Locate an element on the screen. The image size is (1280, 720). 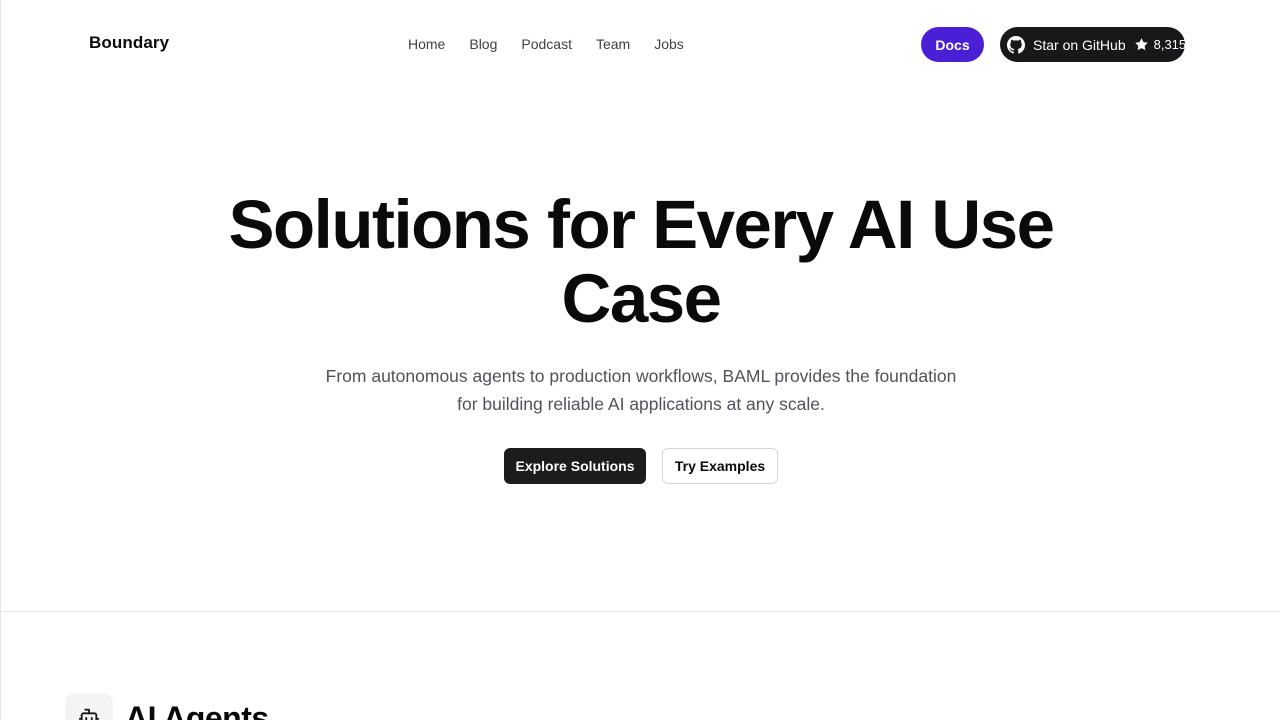
hero-title-line-1: Solutions for Every AI Use is located at coordinates (641, 224).